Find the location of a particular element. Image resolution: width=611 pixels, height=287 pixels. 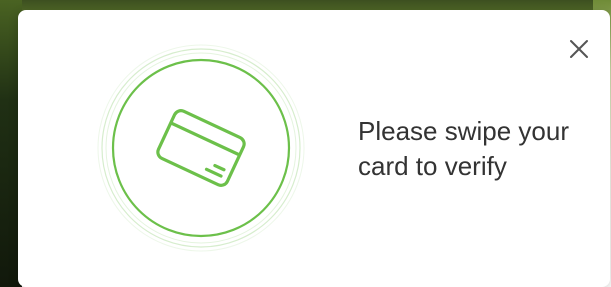

message-line-2: card to verify is located at coordinates (432, 166).